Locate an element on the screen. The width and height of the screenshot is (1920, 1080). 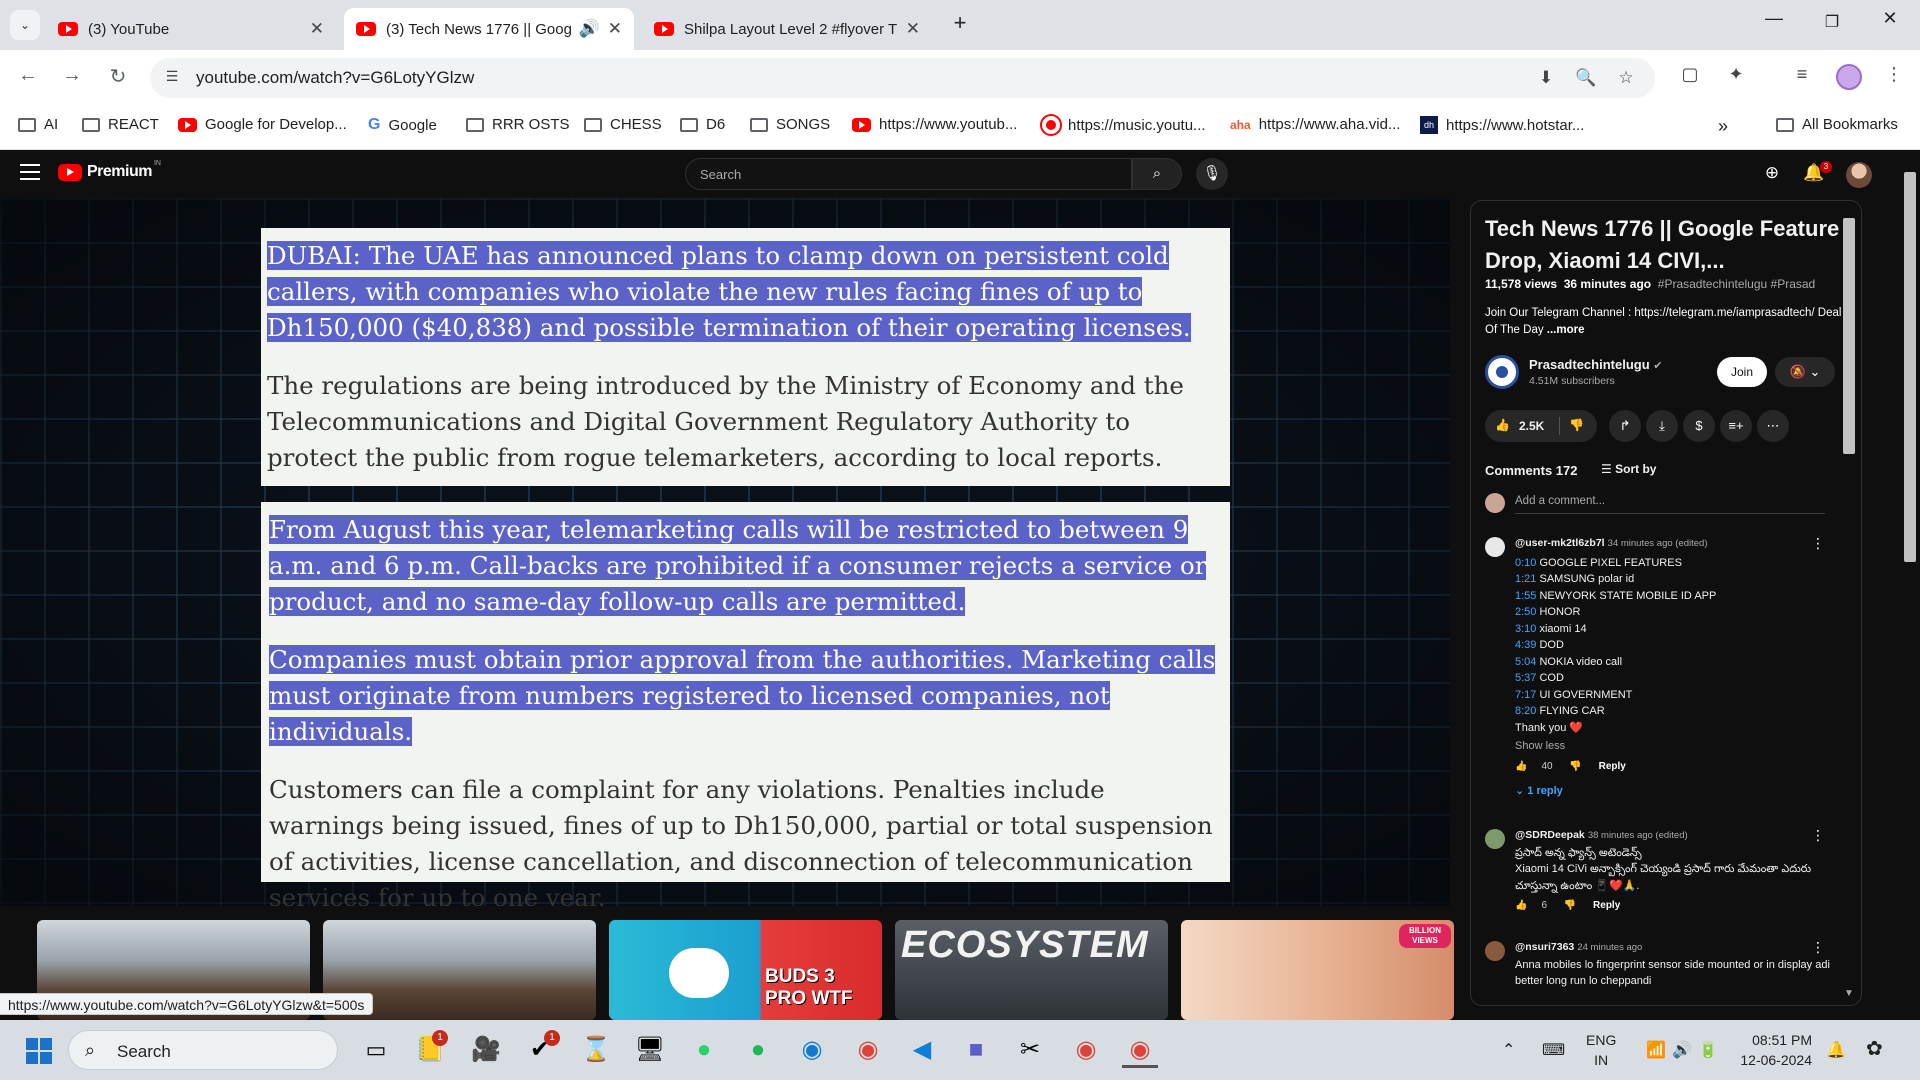
zoom-icon: 🔍 is located at coordinates (1586, 78).